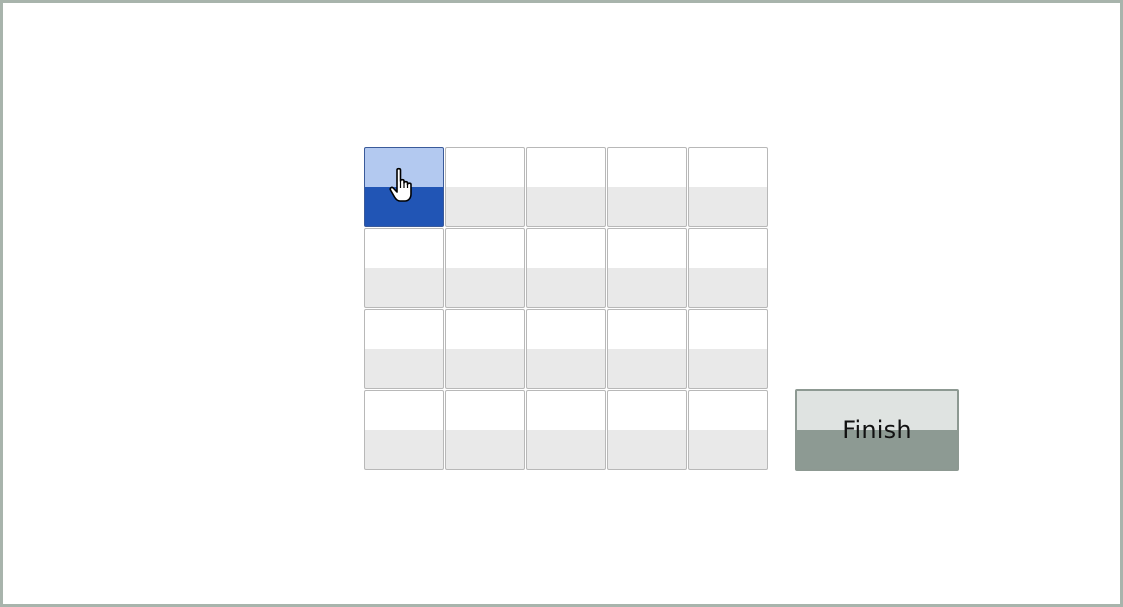  I want to click on grid-cell-r4-c4, so click(647, 430).